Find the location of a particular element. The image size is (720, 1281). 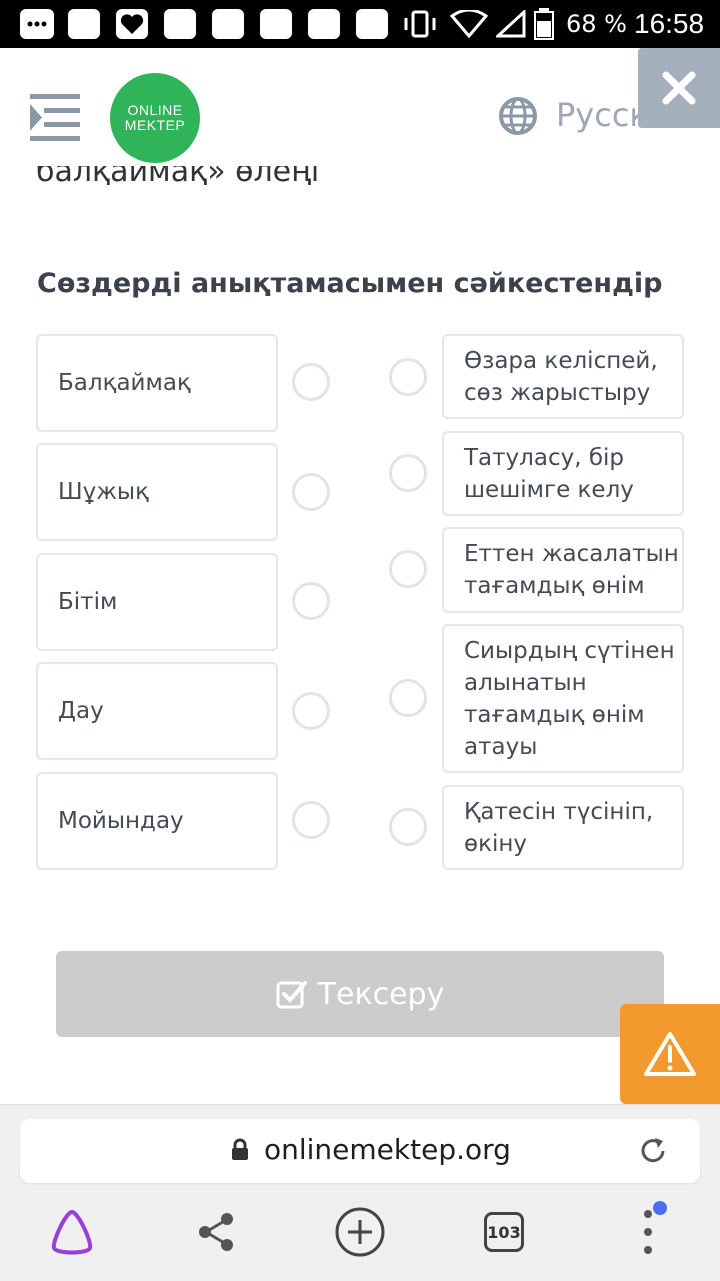

check-button: Тексеру is located at coordinates (360, 994).